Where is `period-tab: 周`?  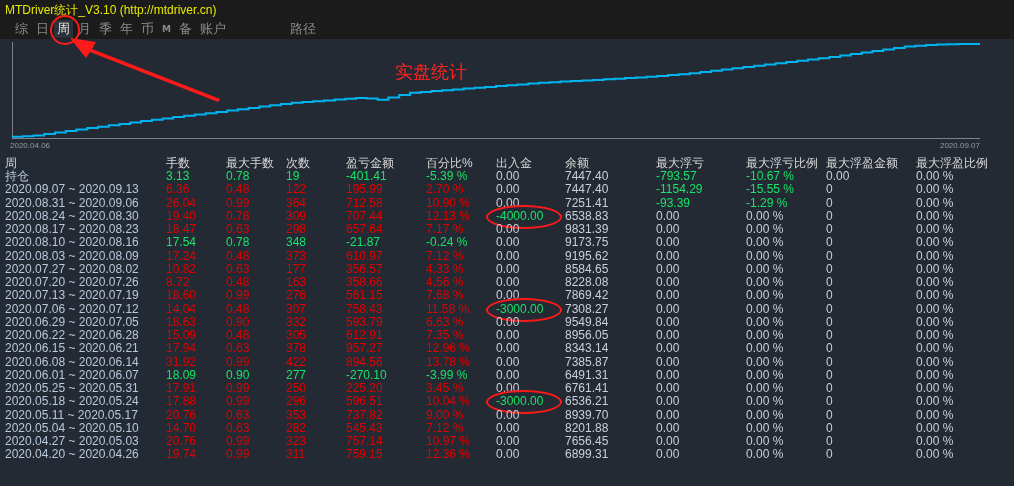 period-tab: 周 is located at coordinates (63, 29).